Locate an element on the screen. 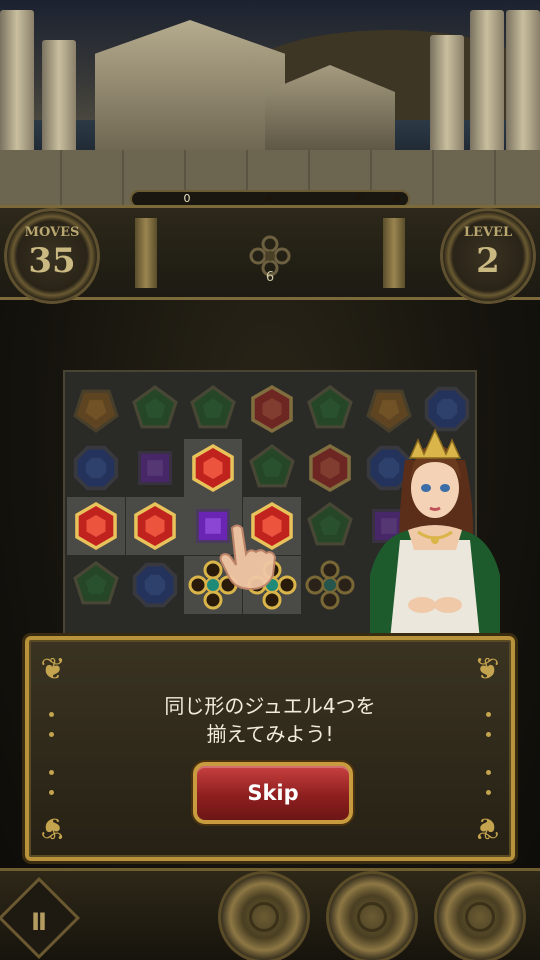 The height and width of the screenshot is (960, 540). temple is located at coordinates (190, 87).